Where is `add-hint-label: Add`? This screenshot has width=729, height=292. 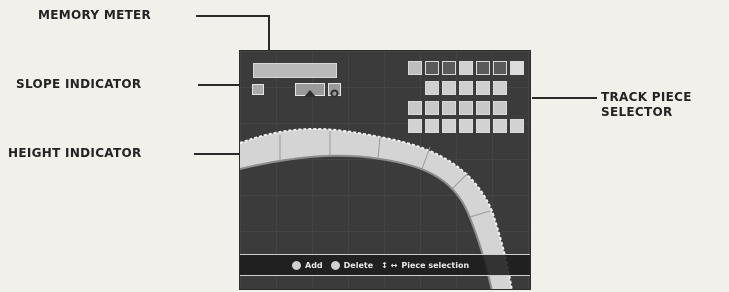
add-hint-label: Add is located at coordinates (314, 265).